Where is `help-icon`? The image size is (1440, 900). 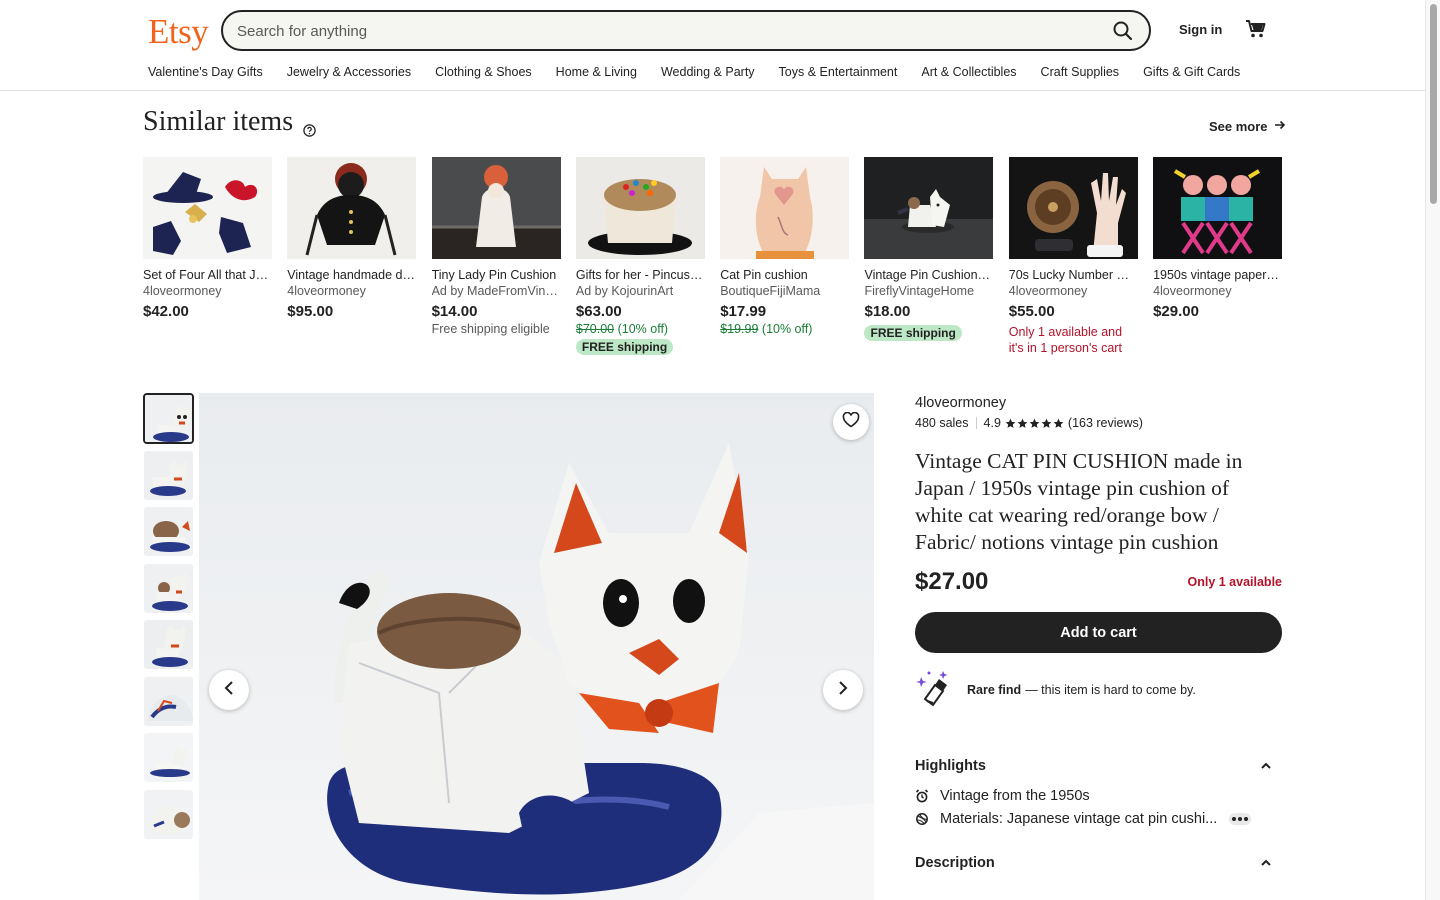
help-icon is located at coordinates (309, 130).